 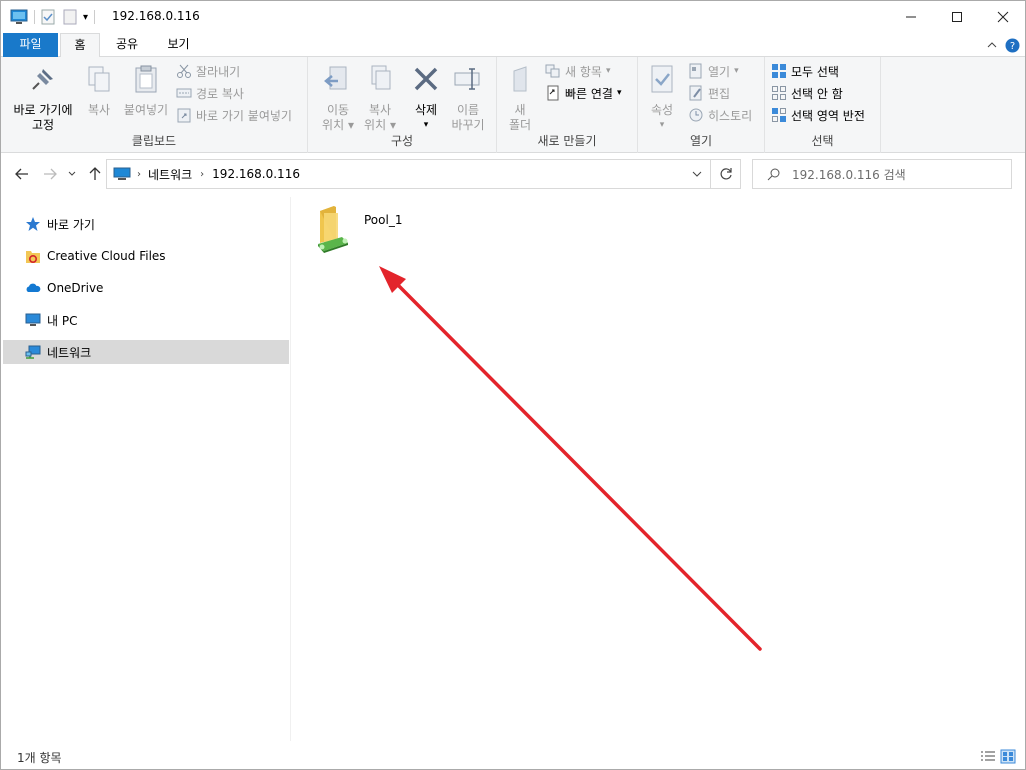 I want to click on minimize-icon, so click(x=911, y=17).